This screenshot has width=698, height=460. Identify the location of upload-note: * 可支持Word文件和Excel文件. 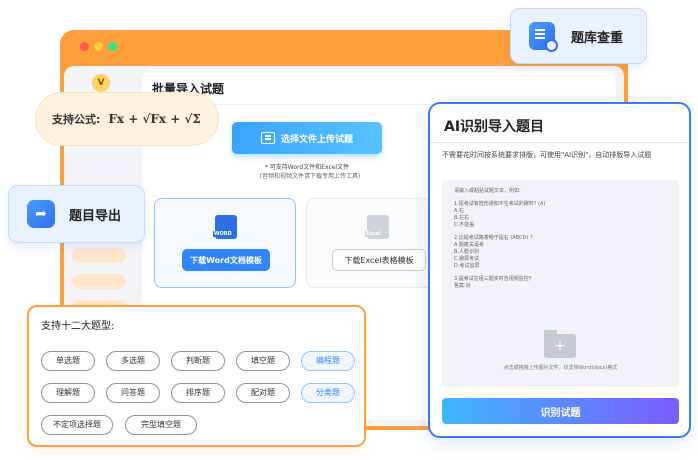
(307, 167).